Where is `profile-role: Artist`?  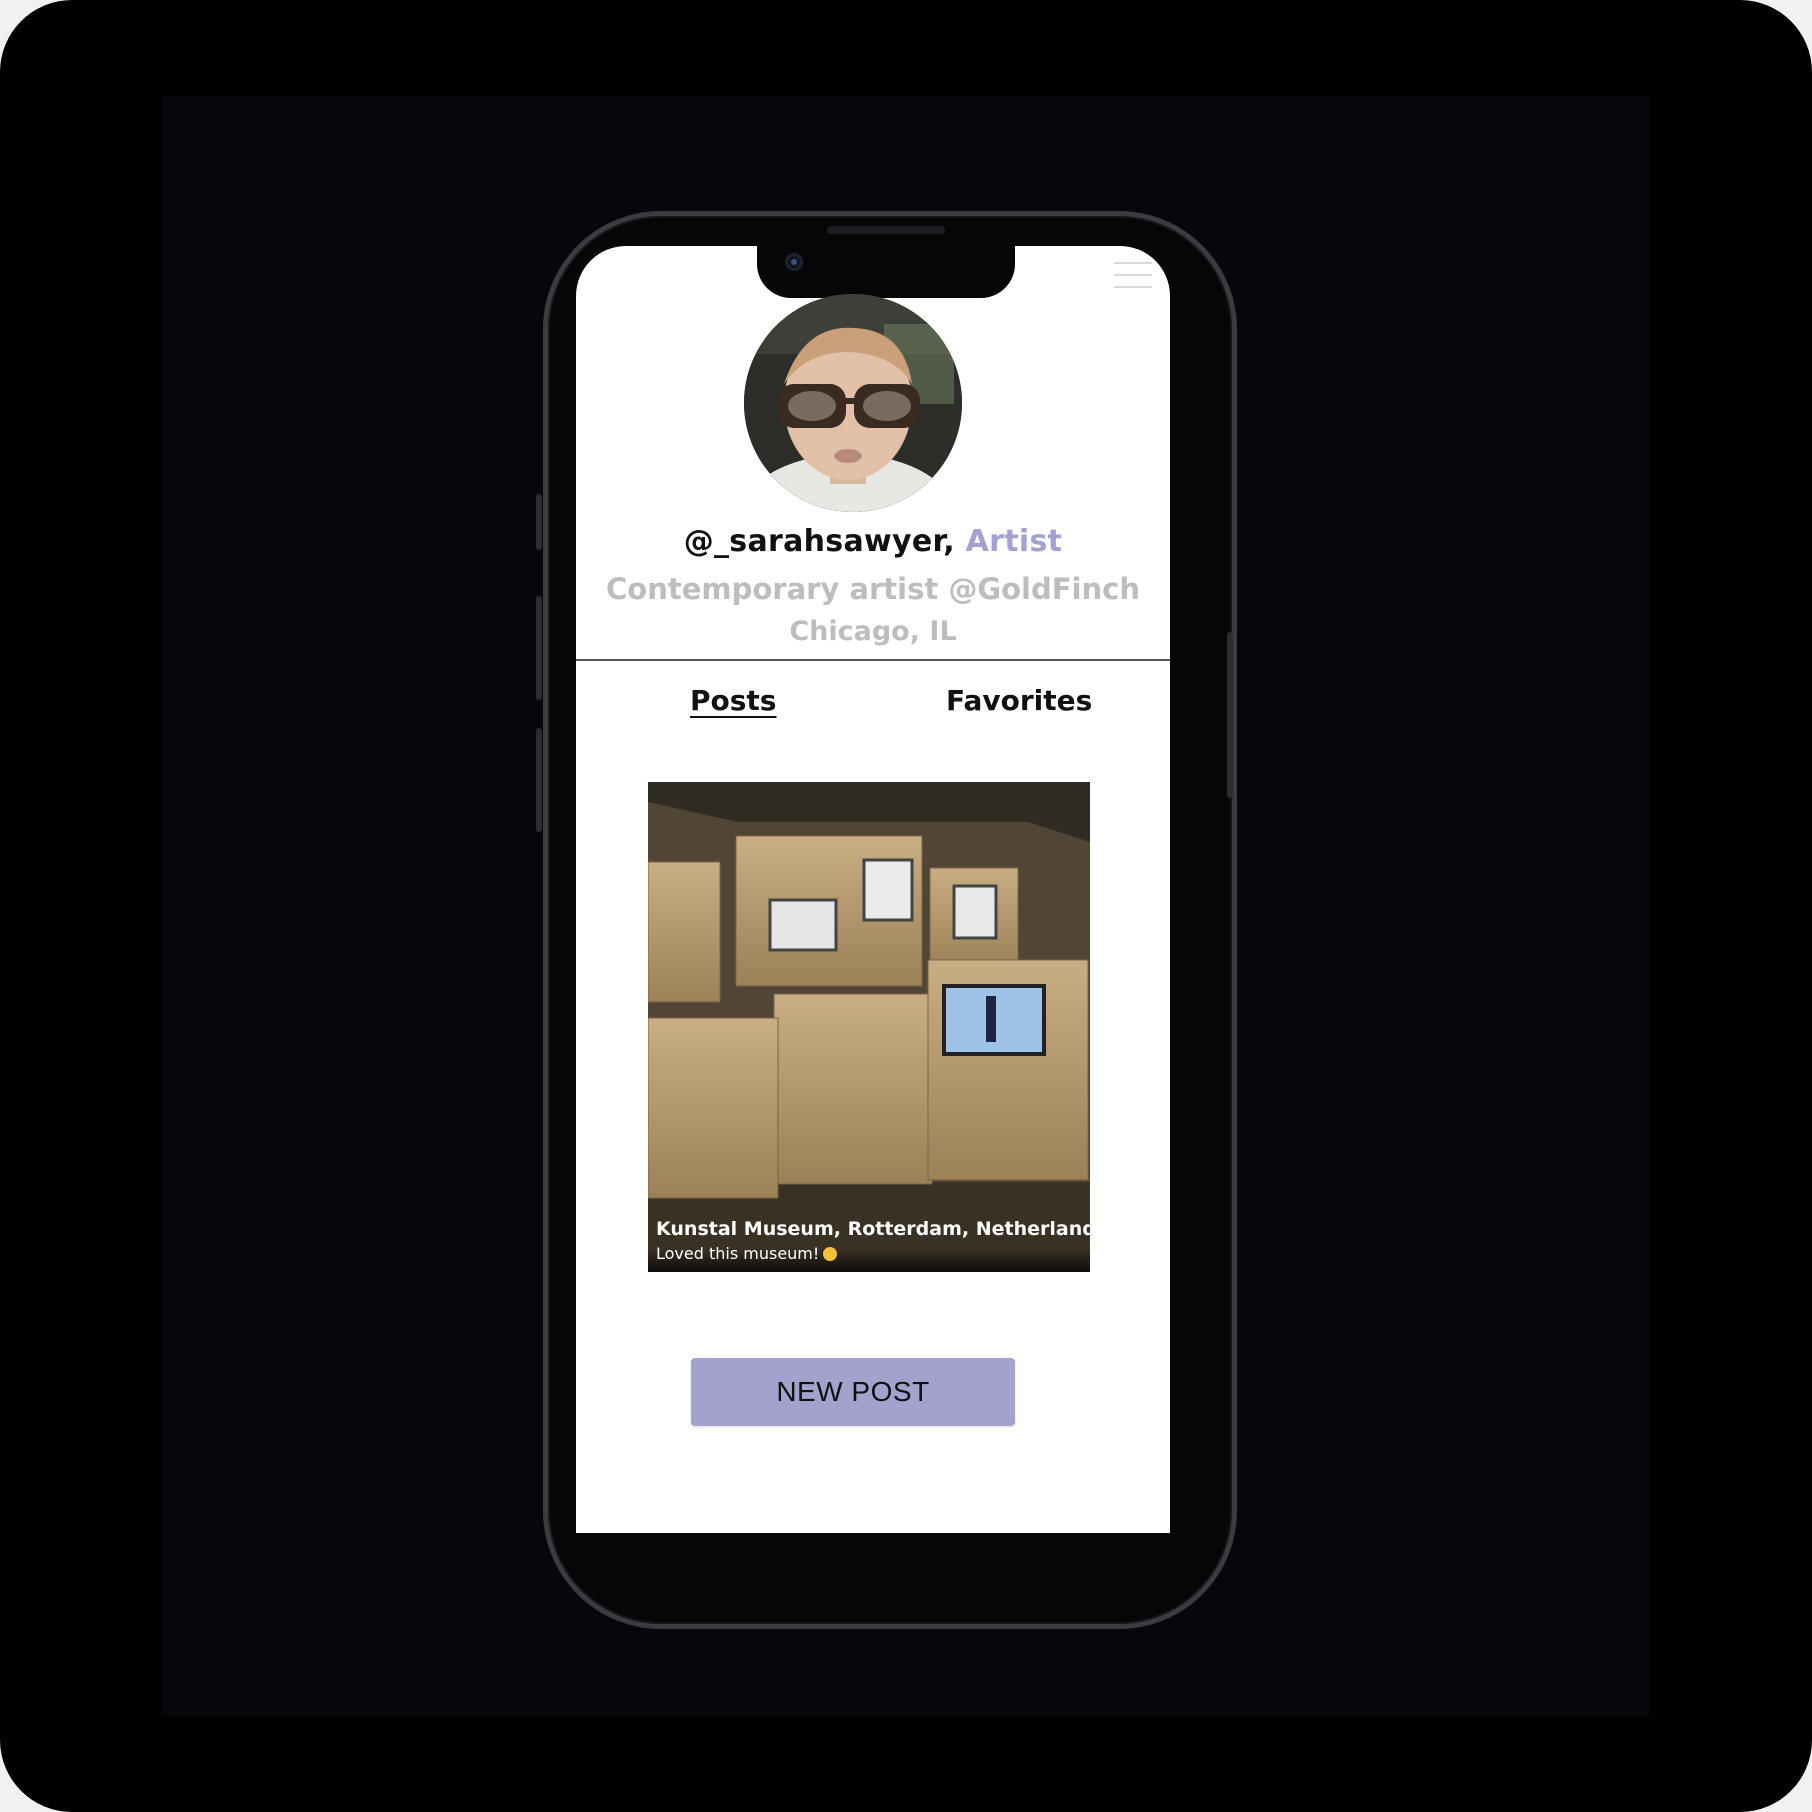
profile-role: Artist is located at coordinates (1008, 541).